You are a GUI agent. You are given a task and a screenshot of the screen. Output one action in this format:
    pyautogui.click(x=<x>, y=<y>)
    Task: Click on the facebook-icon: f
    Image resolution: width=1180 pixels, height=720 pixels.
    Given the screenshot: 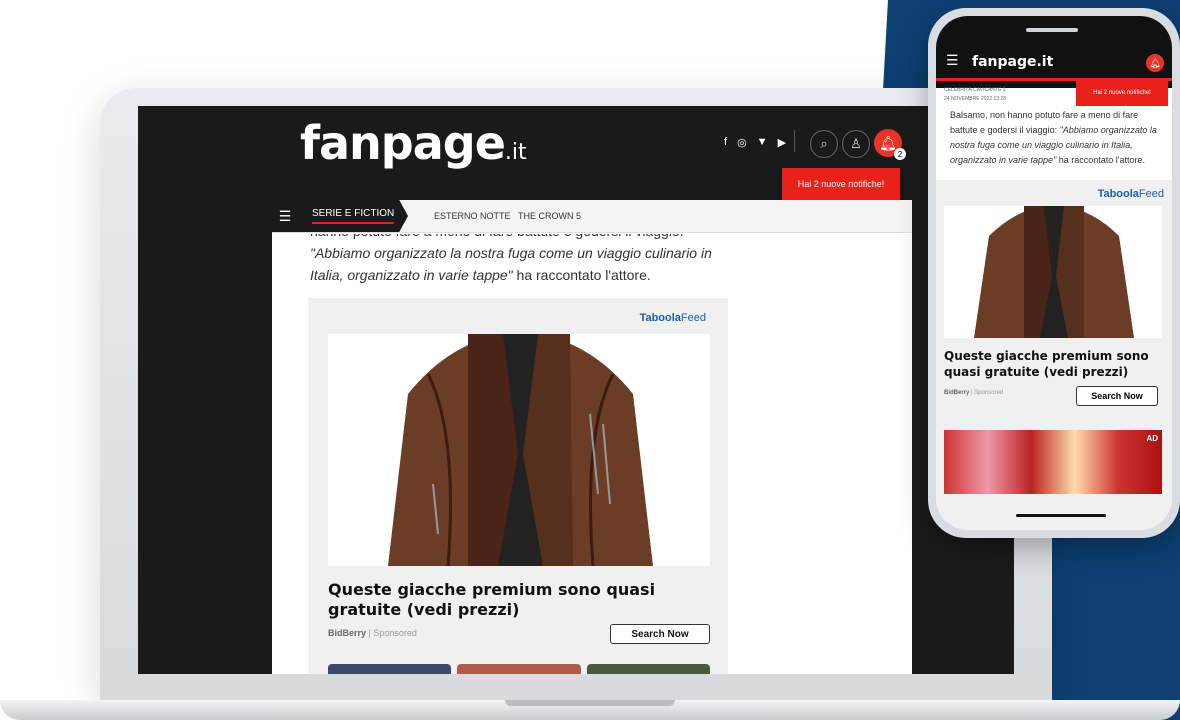 What is the action you would take?
    pyautogui.click(x=725, y=142)
    